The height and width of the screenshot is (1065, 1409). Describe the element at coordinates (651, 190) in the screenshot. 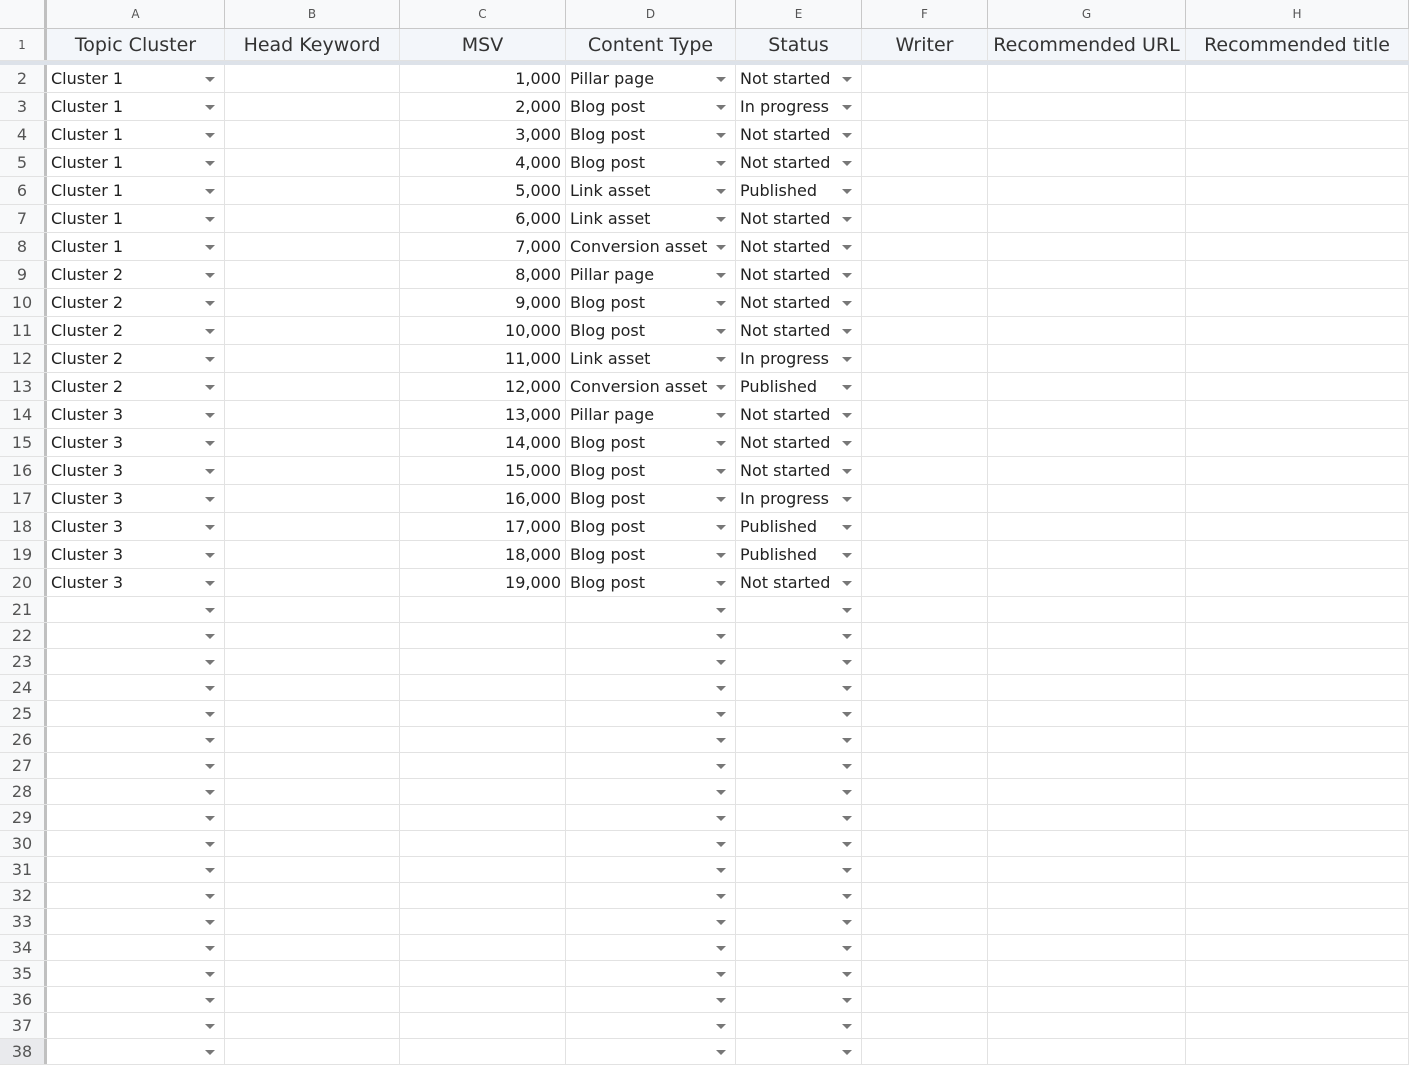

I see `content-type-dropdown: Link asset` at that location.